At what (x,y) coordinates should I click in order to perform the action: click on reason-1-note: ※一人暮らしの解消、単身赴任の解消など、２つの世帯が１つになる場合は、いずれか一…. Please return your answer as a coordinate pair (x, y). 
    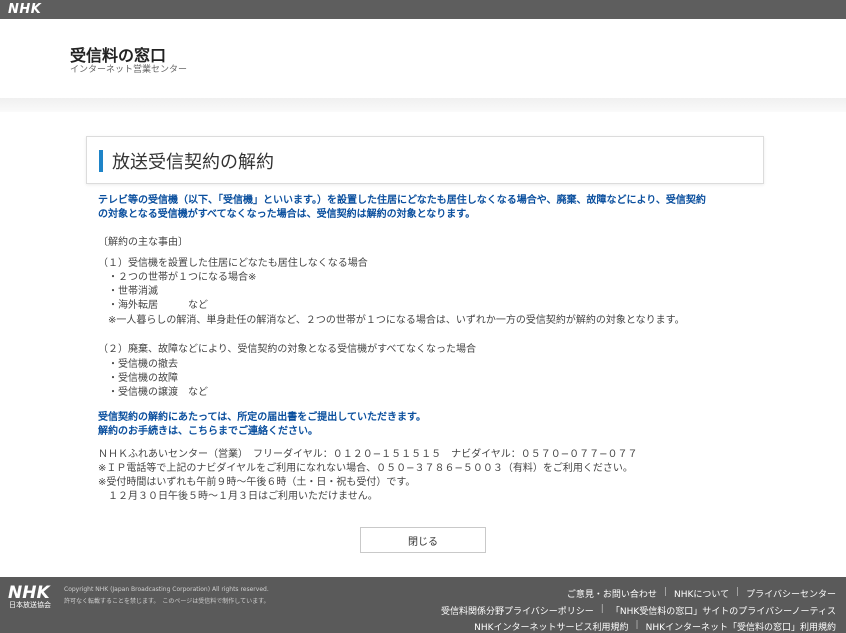
    Looking at the image, I should click on (396, 320).